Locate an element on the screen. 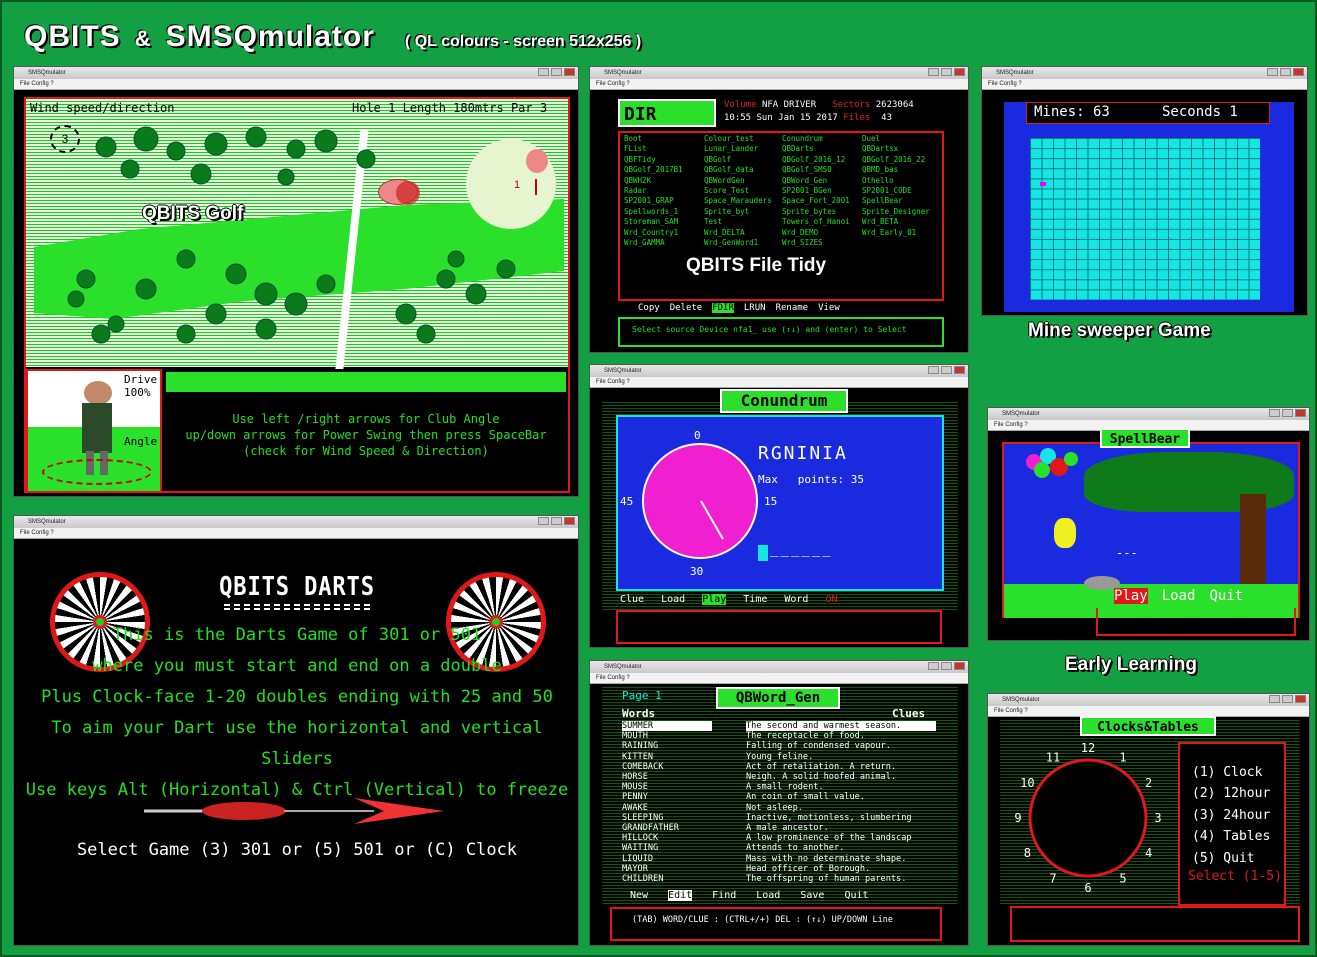 This screenshot has height=957, width=1317. file-item: SP2001_BGen is located at coordinates (816, 191).